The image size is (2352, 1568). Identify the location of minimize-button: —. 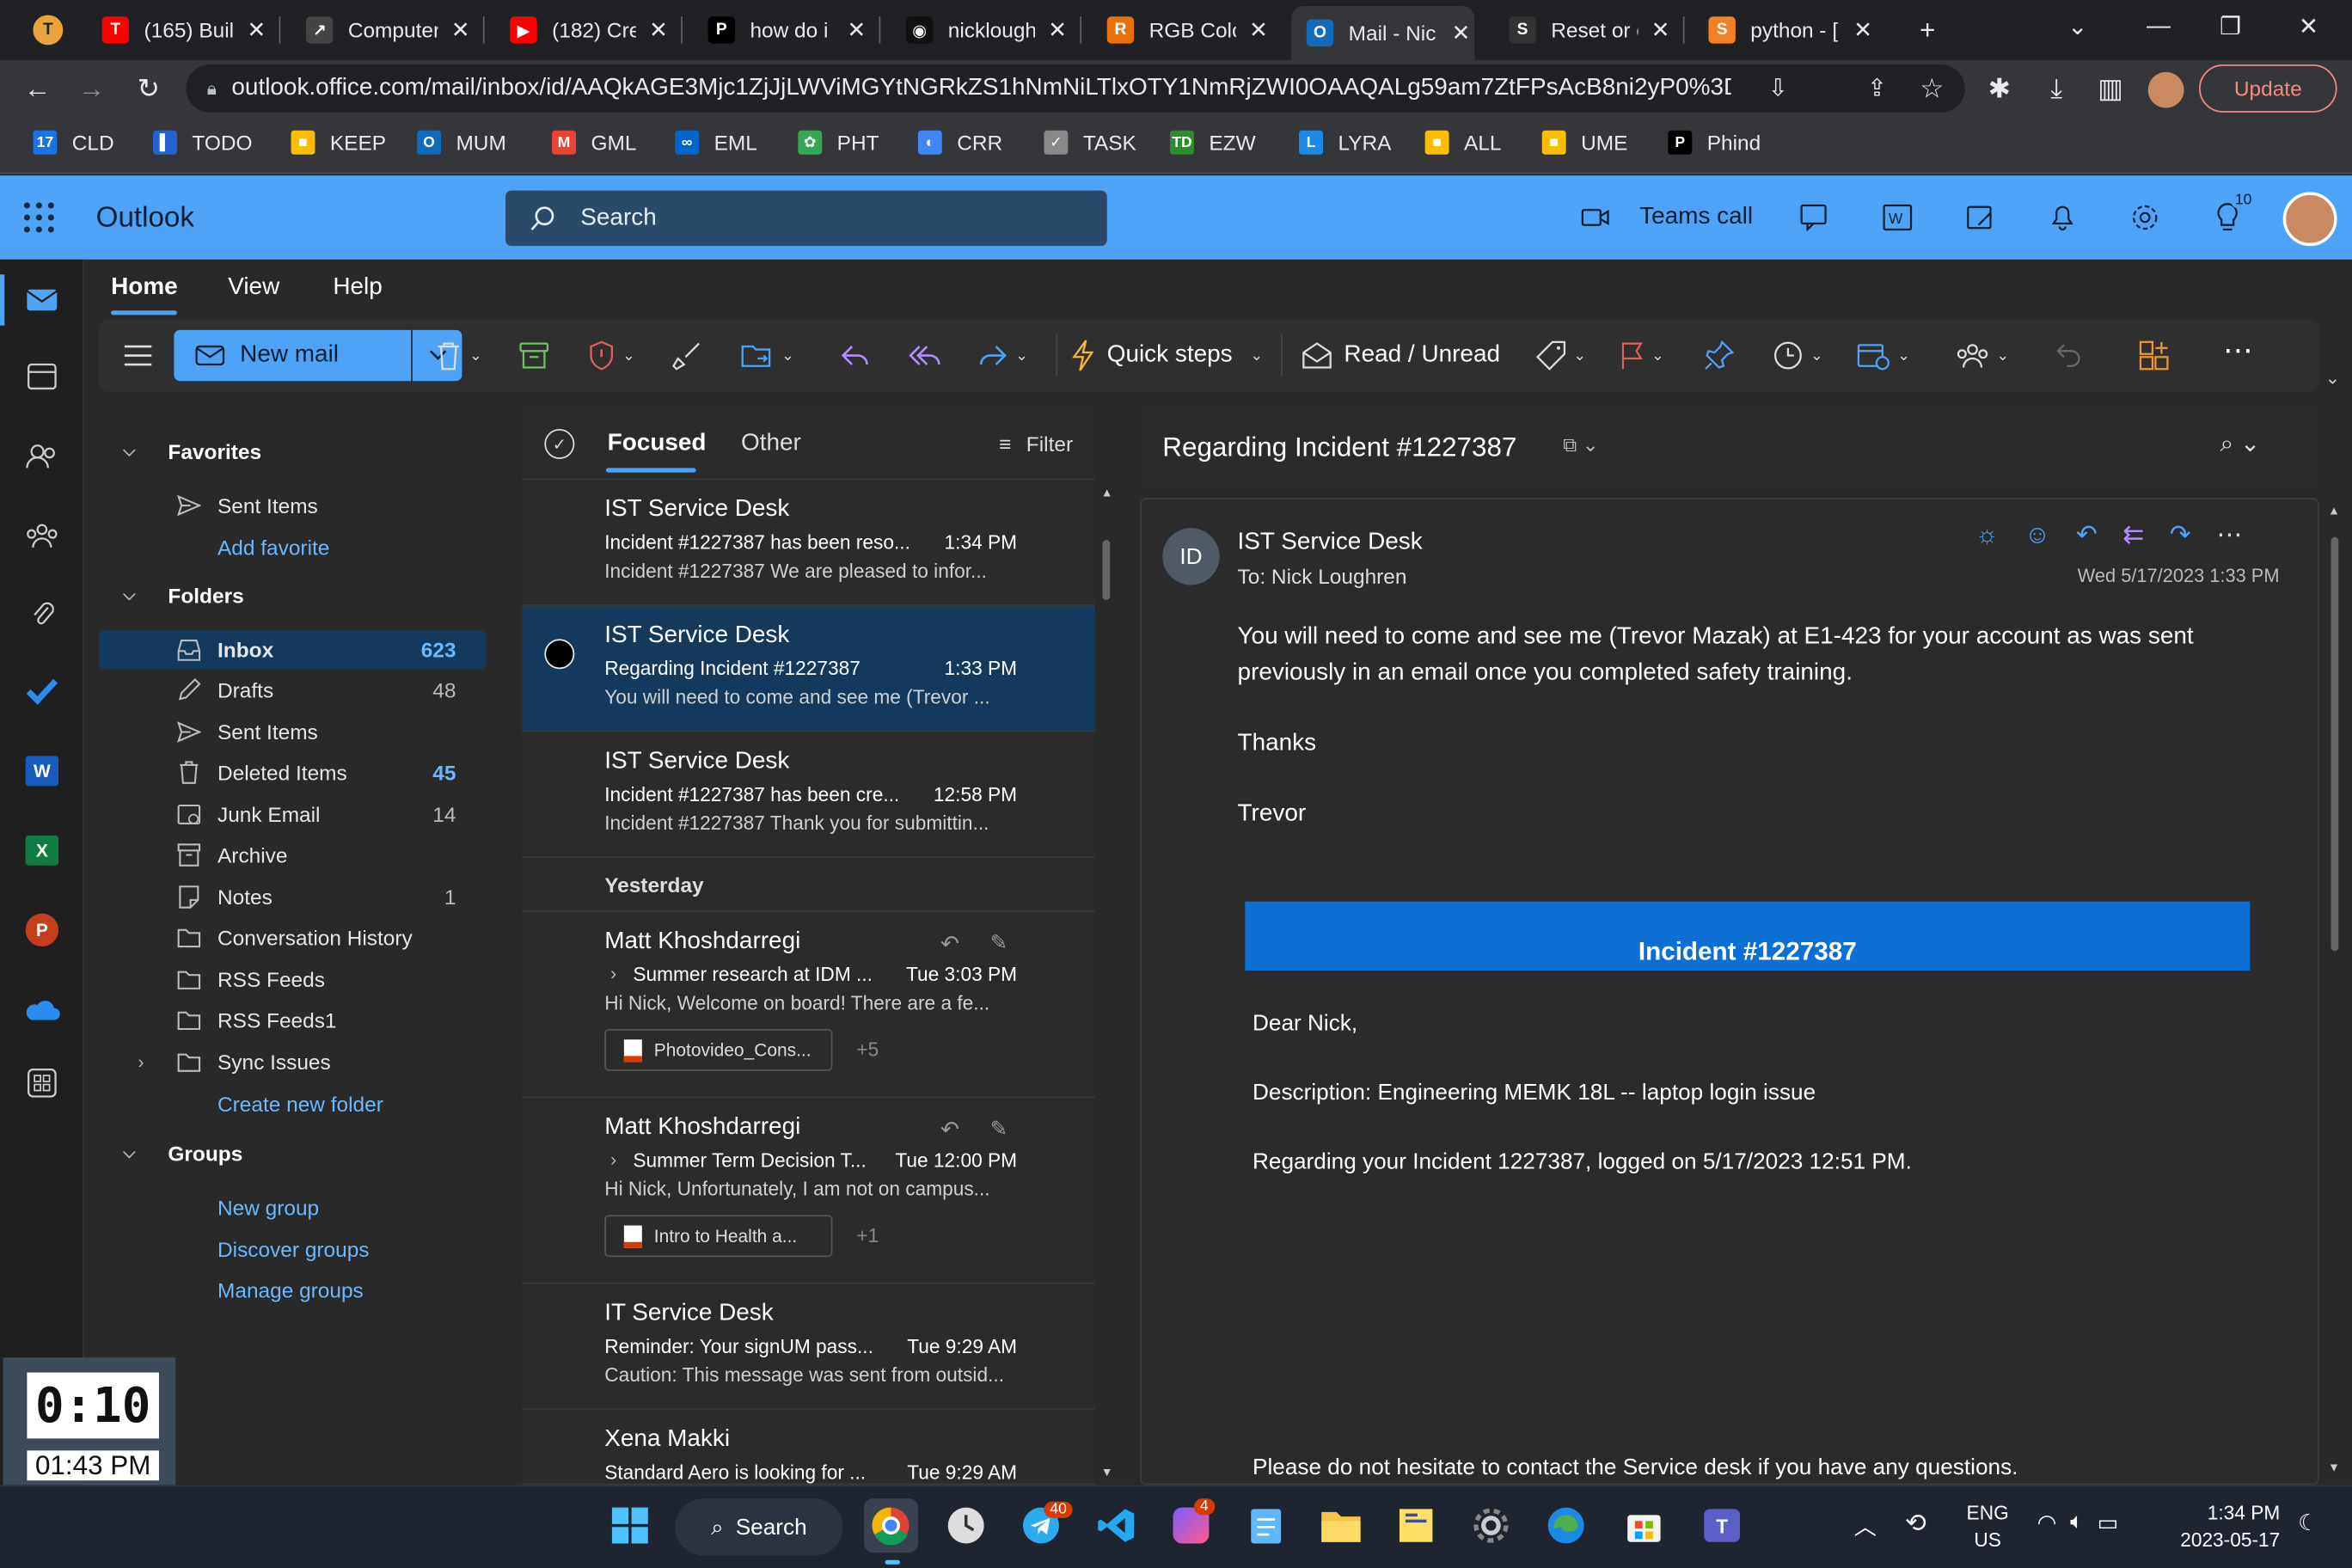
(2158, 27).